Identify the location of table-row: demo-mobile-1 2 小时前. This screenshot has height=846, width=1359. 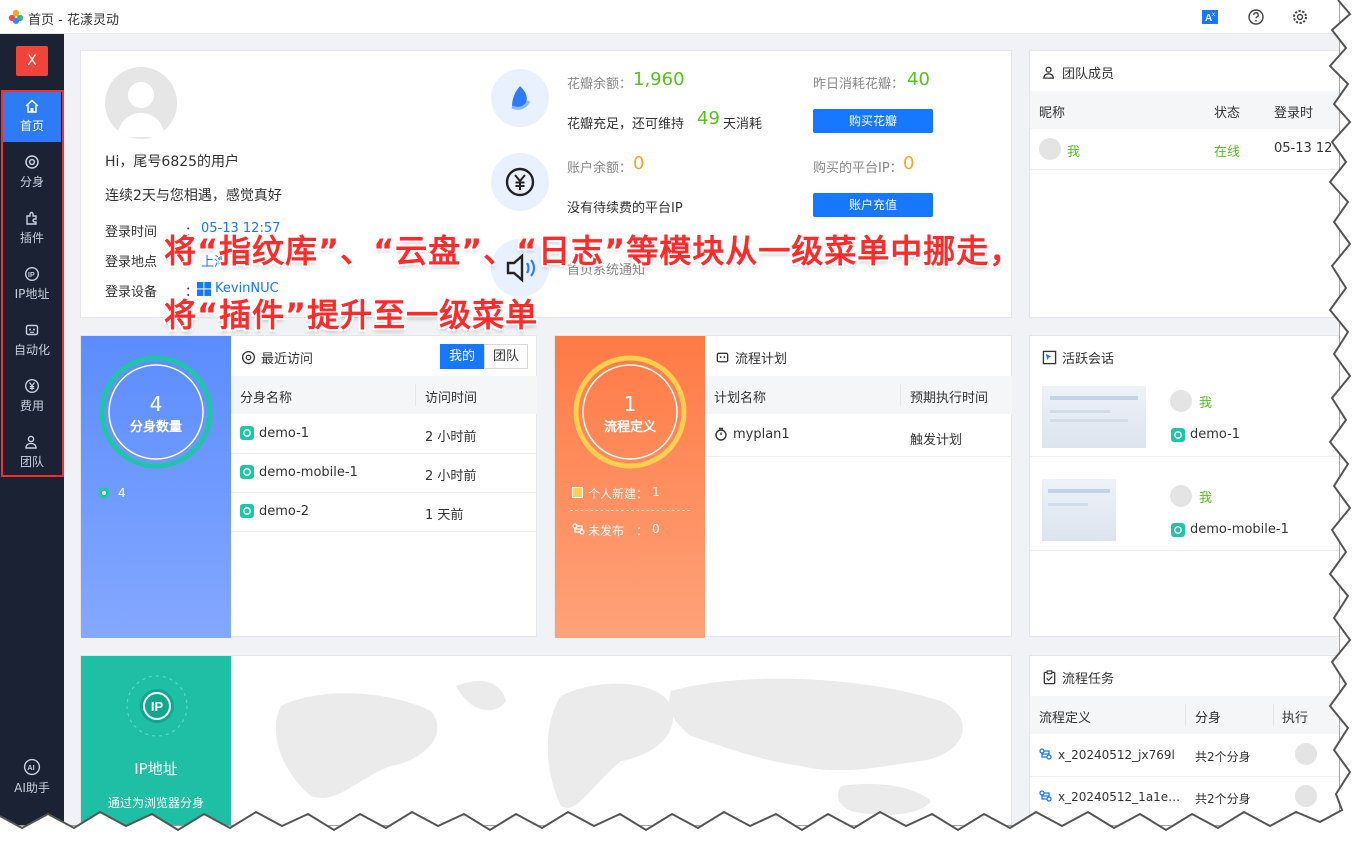
(384, 472).